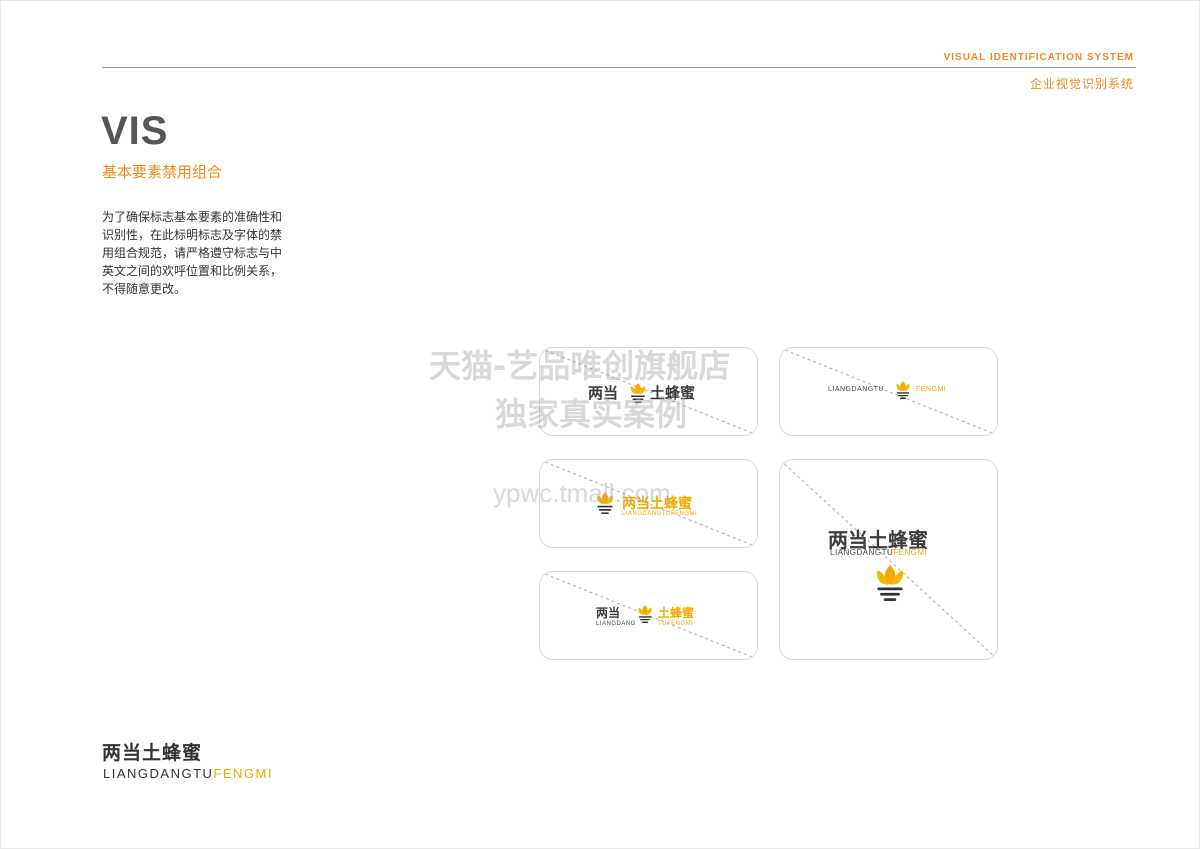 This screenshot has height=849, width=1200. Describe the element at coordinates (856, 389) in the screenshot. I see `brand-name-en: LIANGDANGTU` at that location.